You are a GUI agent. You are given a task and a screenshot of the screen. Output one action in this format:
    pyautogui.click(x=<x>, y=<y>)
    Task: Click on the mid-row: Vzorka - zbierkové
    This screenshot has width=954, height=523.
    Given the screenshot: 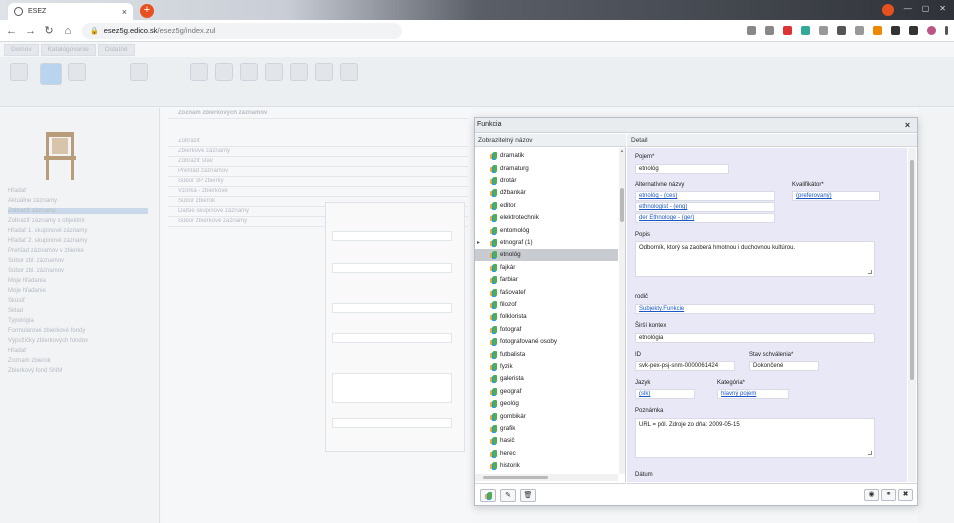 What is the action you would take?
    pyautogui.click(x=318, y=192)
    